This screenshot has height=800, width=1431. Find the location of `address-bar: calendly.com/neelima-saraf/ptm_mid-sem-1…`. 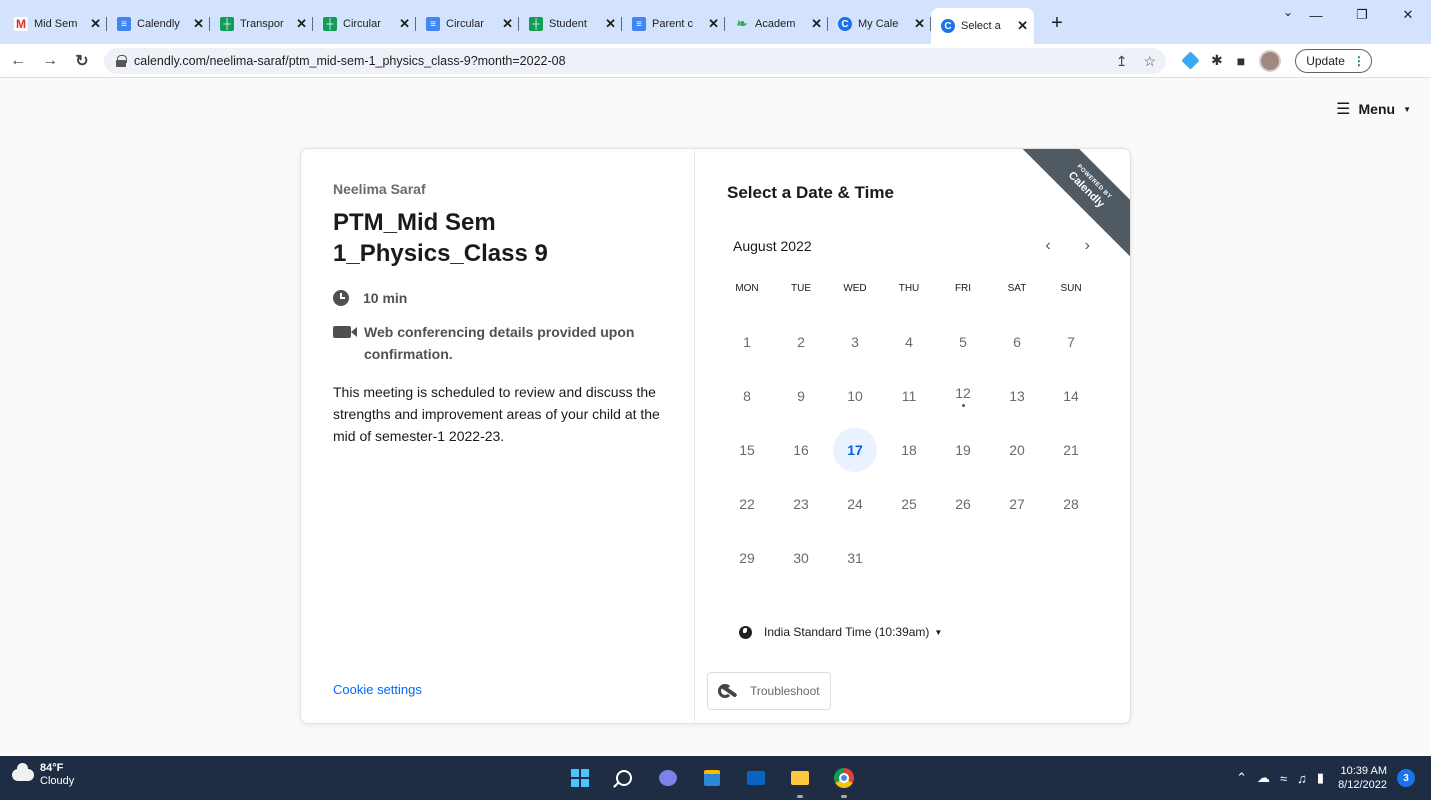

address-bar: calendly.com/neelima-saraf/ptm_mid-sem-1… is located at coordinates (635, 60).